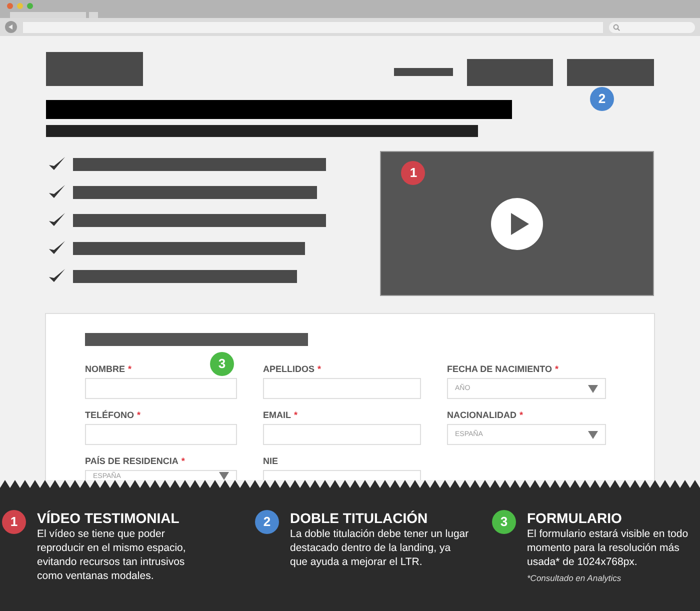  I want to click on note-title: VÍDEO TESTIMONIAL, so click(108, 518).